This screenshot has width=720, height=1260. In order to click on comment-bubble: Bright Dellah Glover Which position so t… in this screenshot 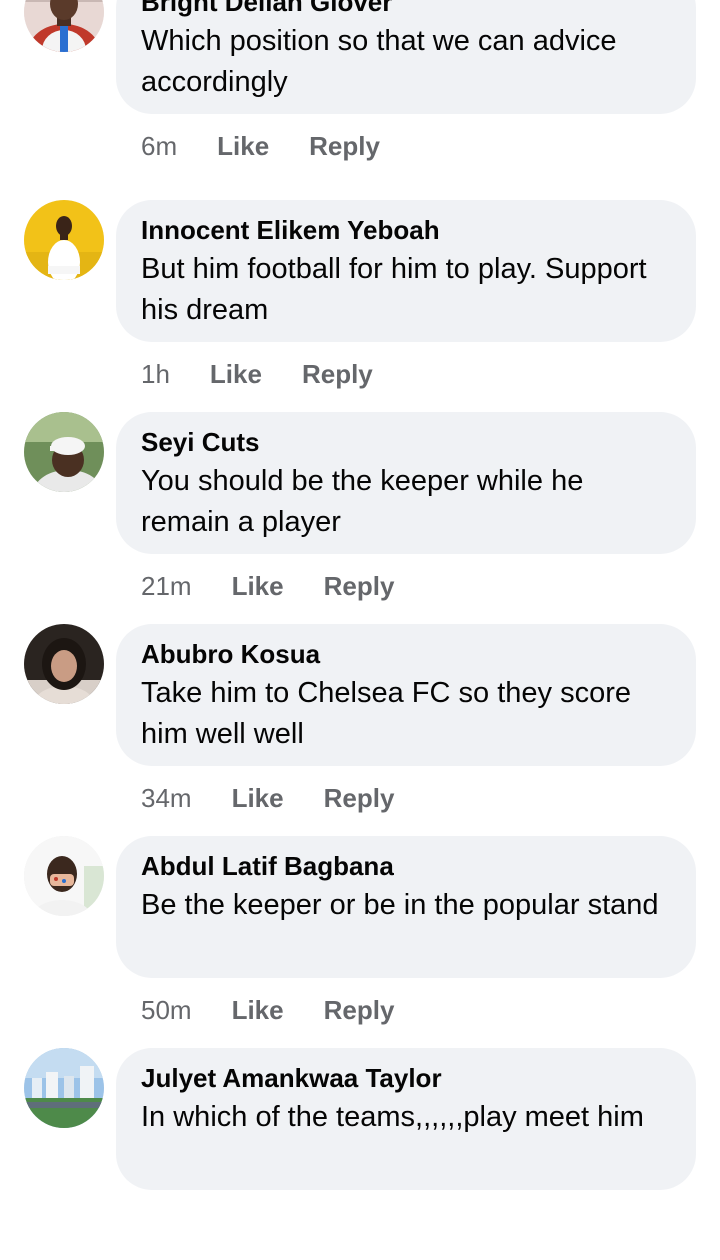, I will do `click(406, 57)`.